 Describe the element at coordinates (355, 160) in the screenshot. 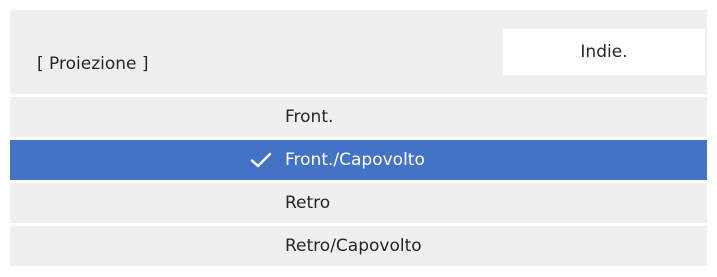

I see `option-label: Front./Capovolto` at that location.